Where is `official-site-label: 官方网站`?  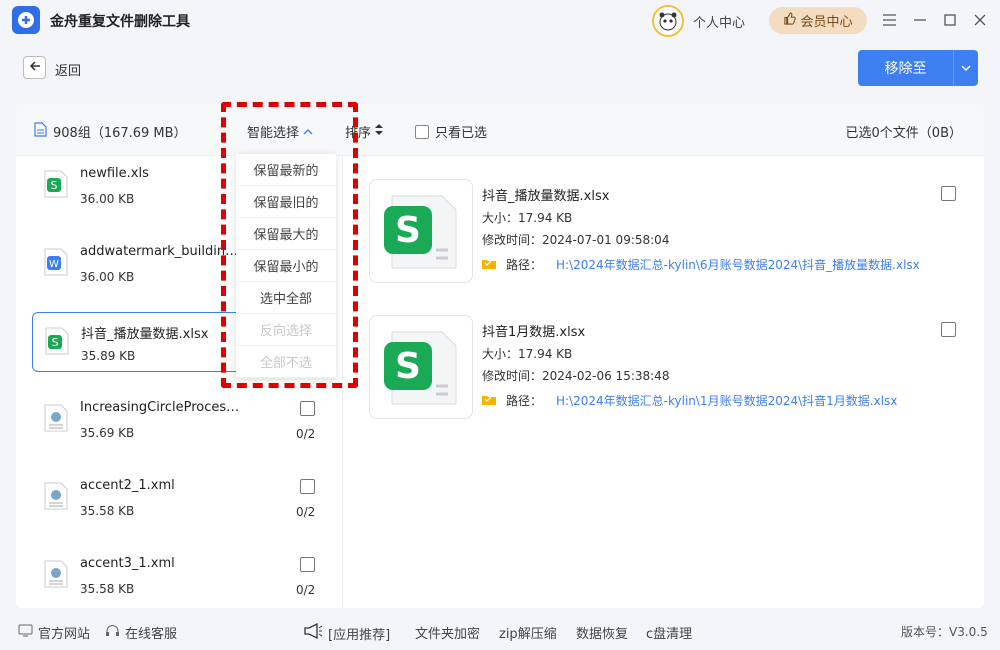 official-site-label: 官方网站 is located at coordinates (64, 632).